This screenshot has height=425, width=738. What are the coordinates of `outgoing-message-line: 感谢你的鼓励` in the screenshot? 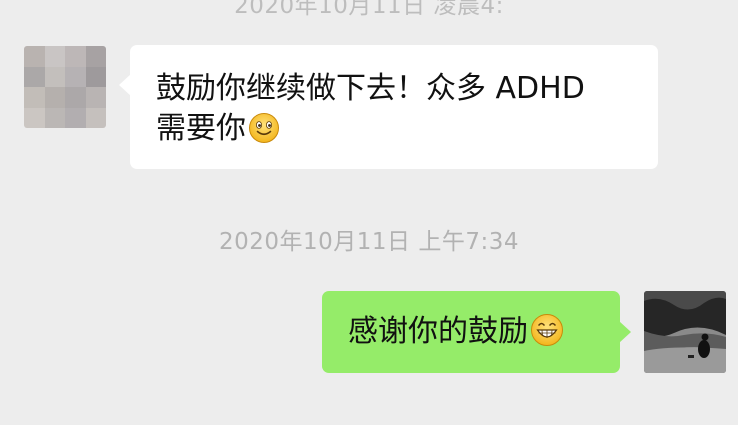 It's located at (484, 335).